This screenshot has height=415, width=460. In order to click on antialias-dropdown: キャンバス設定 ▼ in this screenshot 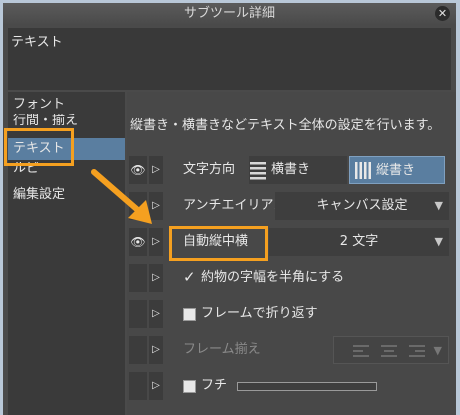, I will do `click(362, 206)`.